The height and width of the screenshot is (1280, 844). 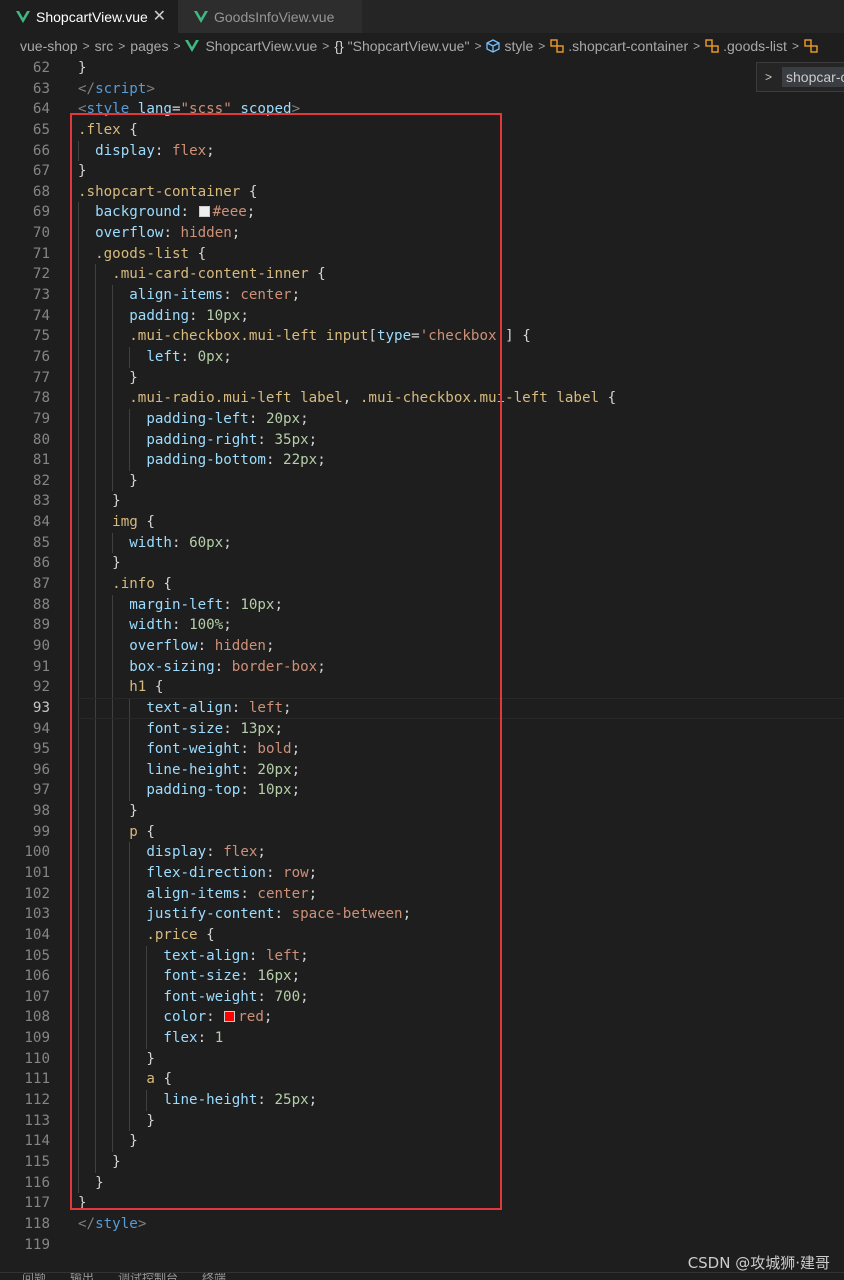 I want to click on breadcrumb-item-vue-shop: vue-shop, so click(x=49, y=46).